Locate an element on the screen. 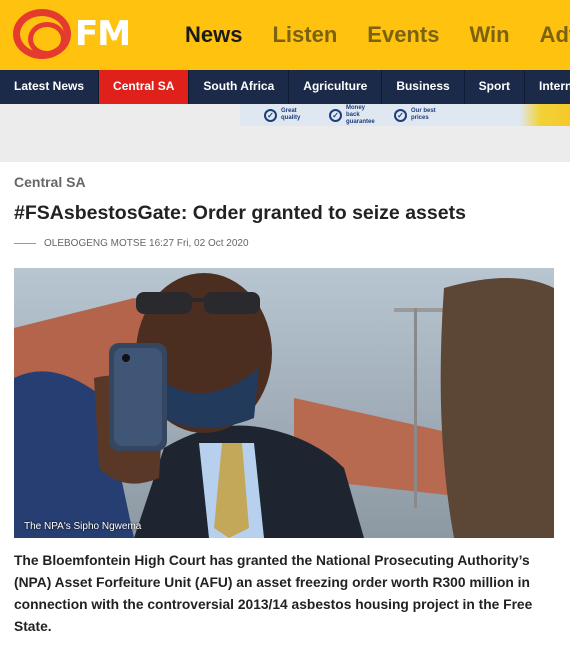 Image resolution: width=570 pixels, height=658 pixels. logo-fm-text: FM is located at coordinates (103, 34).